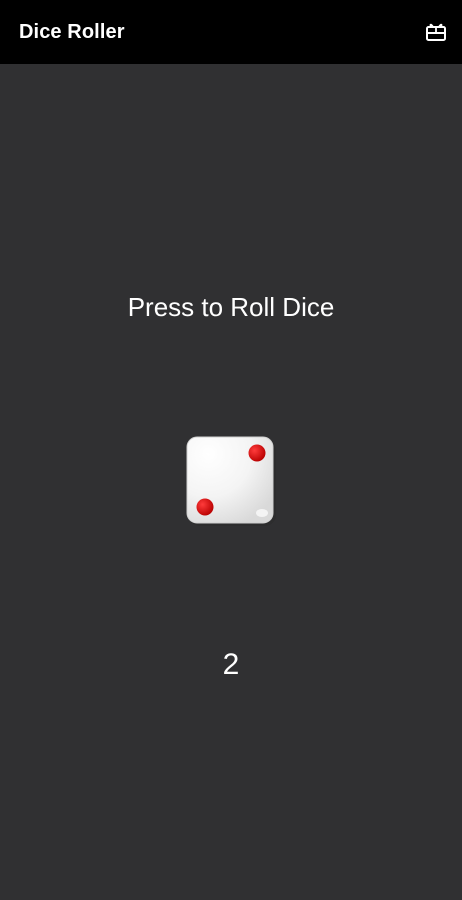  I want to click on roll-prompt: Press to Roll Dice, so click(231, 307).